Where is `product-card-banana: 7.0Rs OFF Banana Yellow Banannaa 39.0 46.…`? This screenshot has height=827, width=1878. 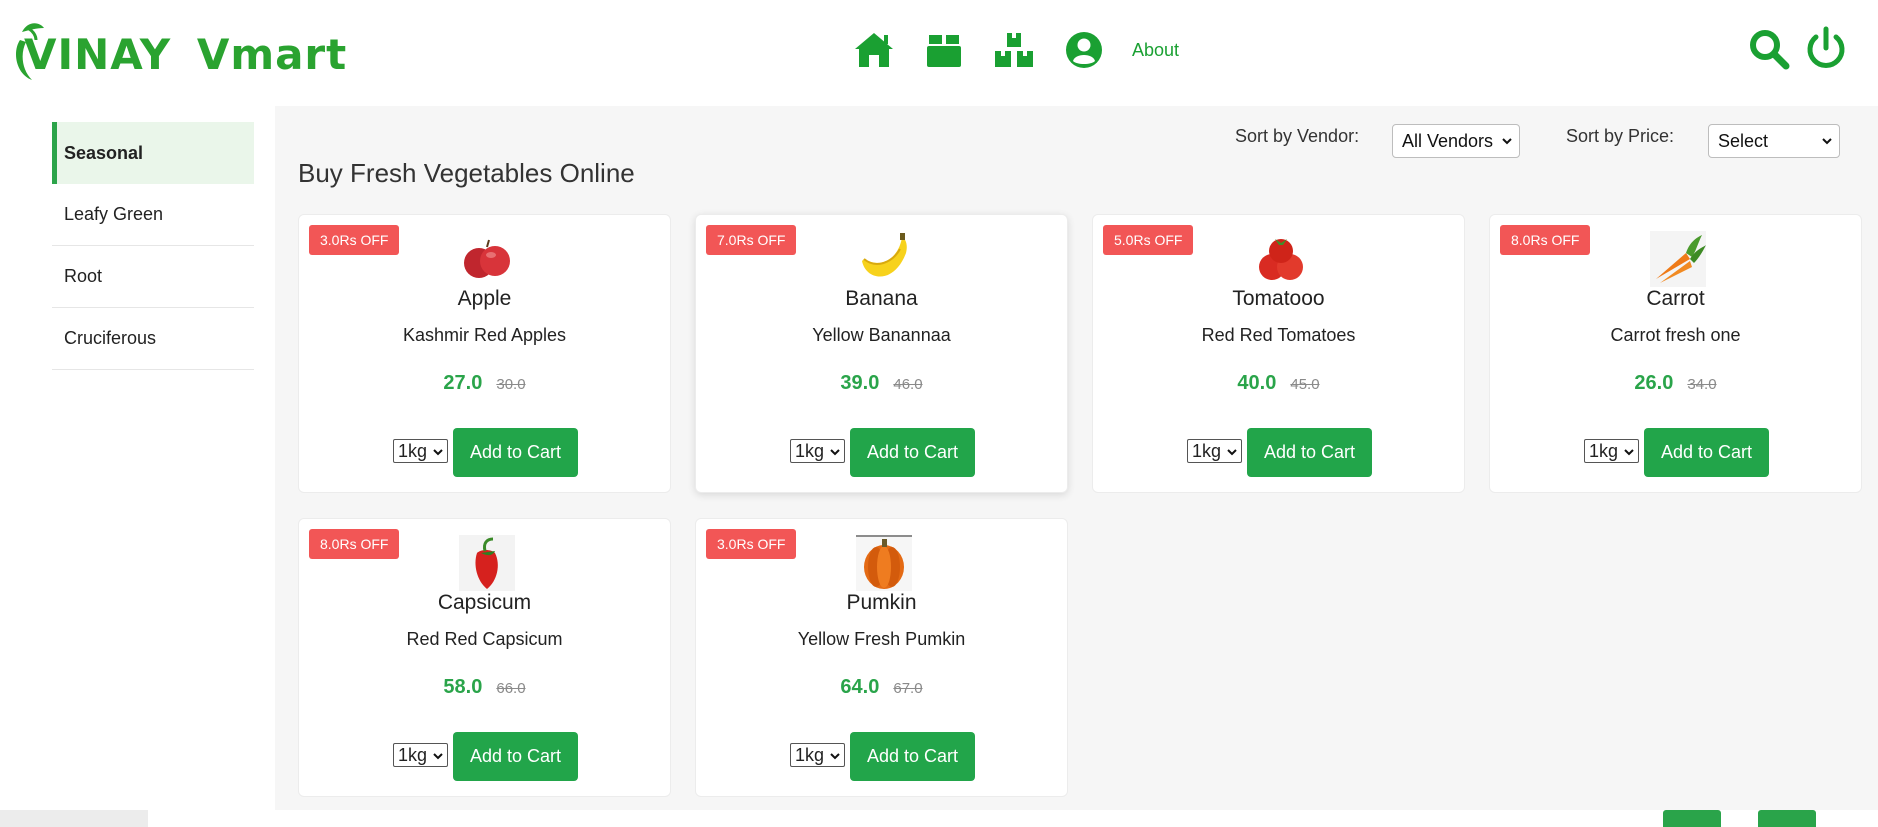
product-card-banana: 7.0Rs OFF Banana Yellow Banannaa 39.0 46.… is located at coordinates (881, 353).